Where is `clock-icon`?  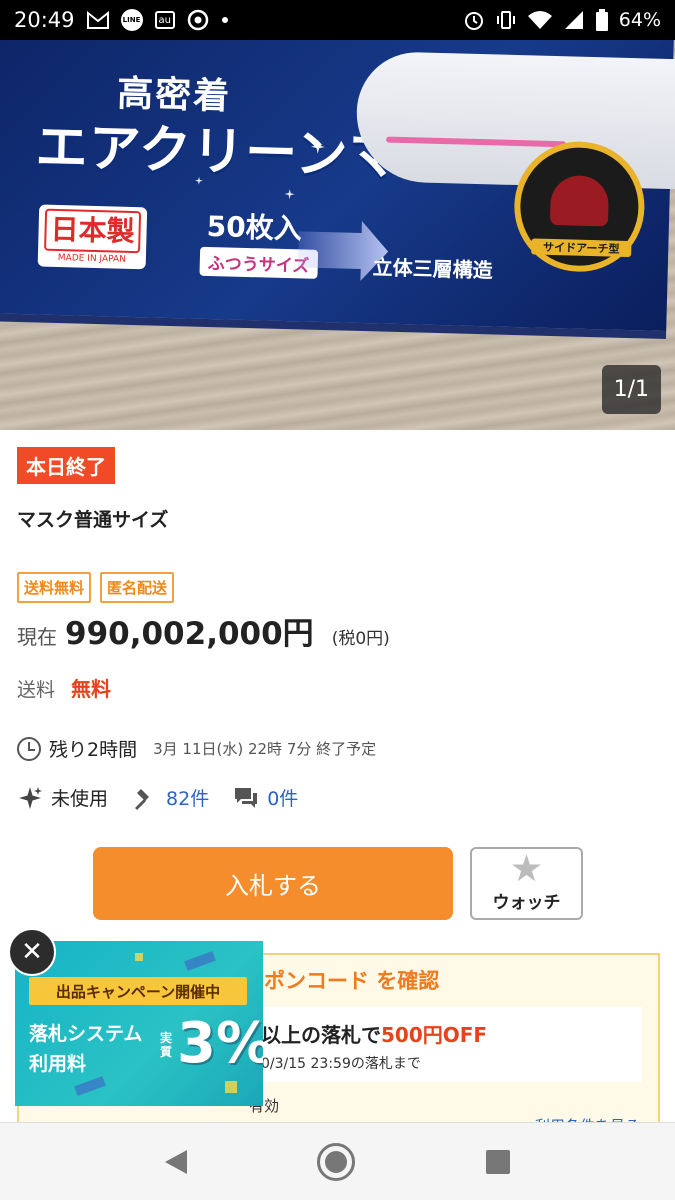 clock-icon is located at coordinates (29, 748).